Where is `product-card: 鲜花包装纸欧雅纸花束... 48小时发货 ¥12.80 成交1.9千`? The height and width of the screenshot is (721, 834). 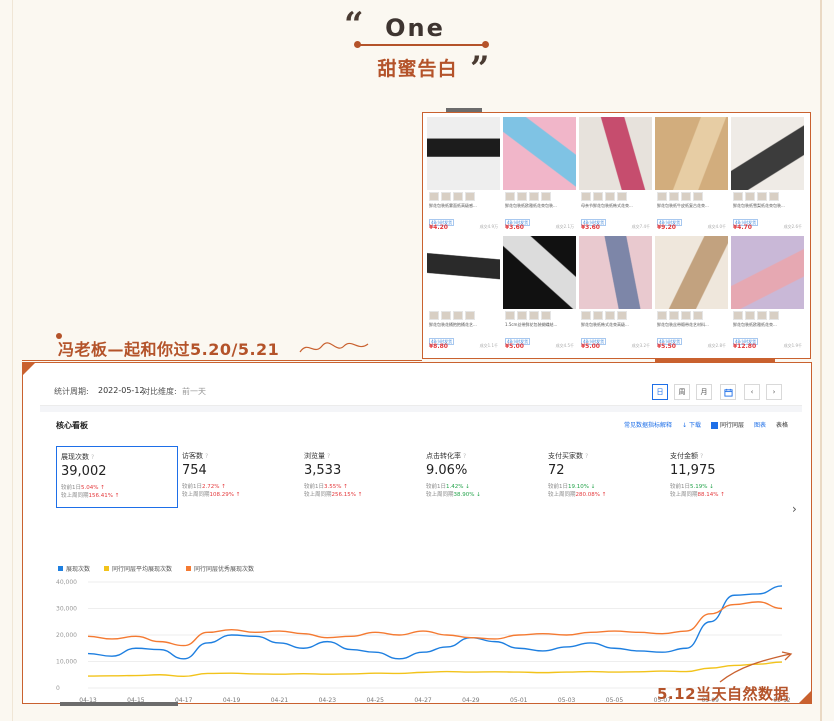 product-card: 鲜花包装纸欧雅纸花束... 48小时发货 ¥12.80 成交1.9千 is located at coordinates (767, 294).